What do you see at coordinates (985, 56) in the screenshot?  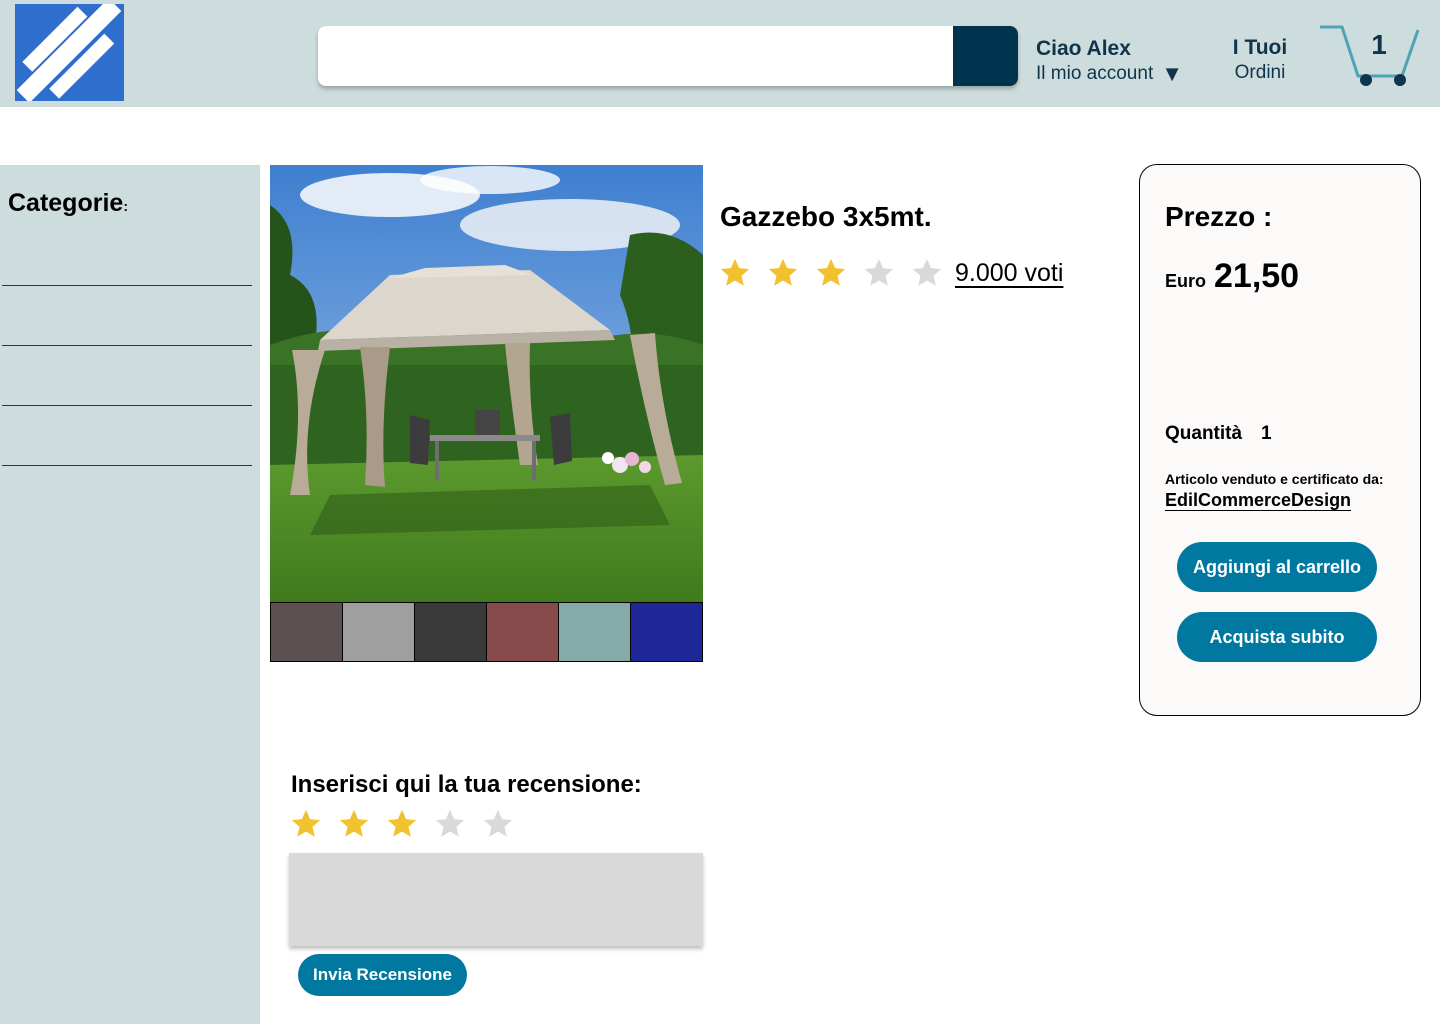 I see `search-button` at bounding box center [985, 56].